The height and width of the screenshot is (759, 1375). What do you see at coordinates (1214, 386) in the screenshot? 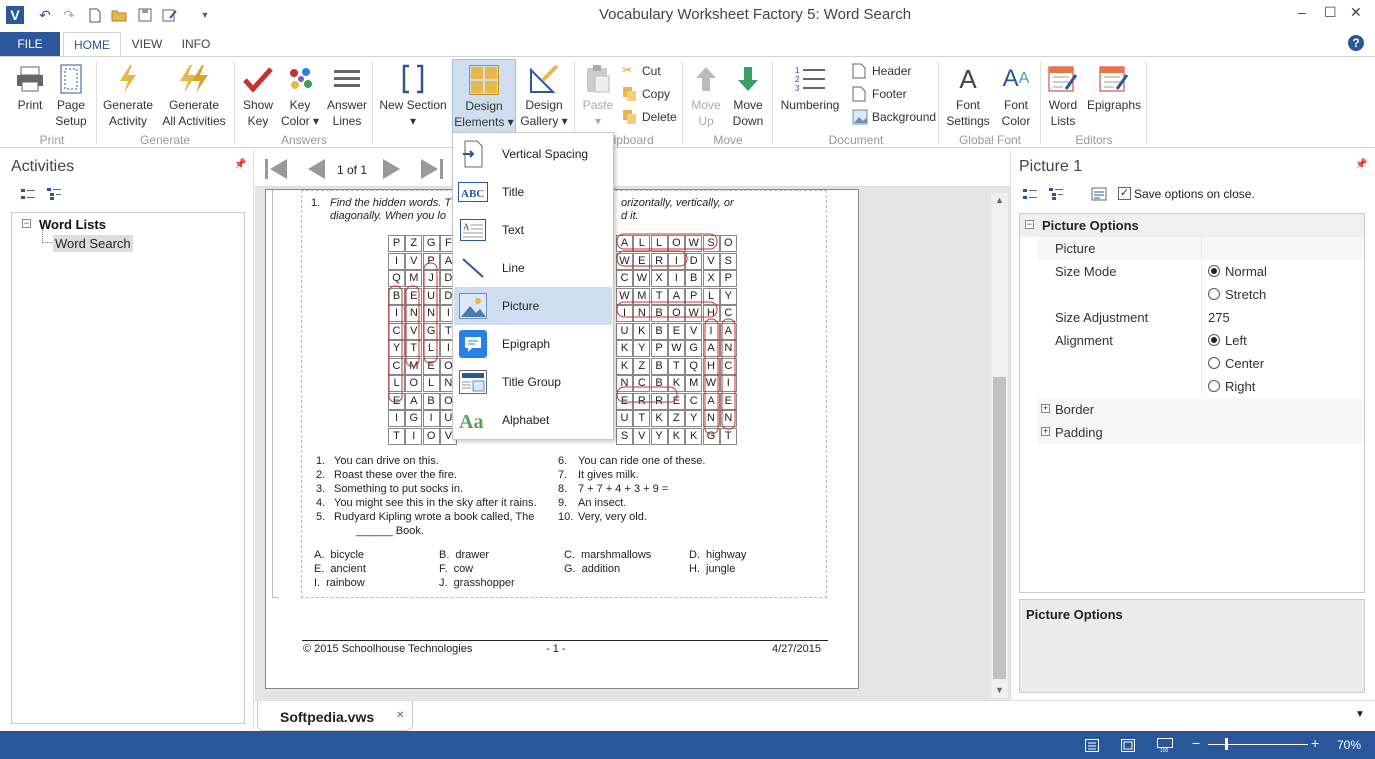
I see `radio-right` at bounding box center [1214, 386].